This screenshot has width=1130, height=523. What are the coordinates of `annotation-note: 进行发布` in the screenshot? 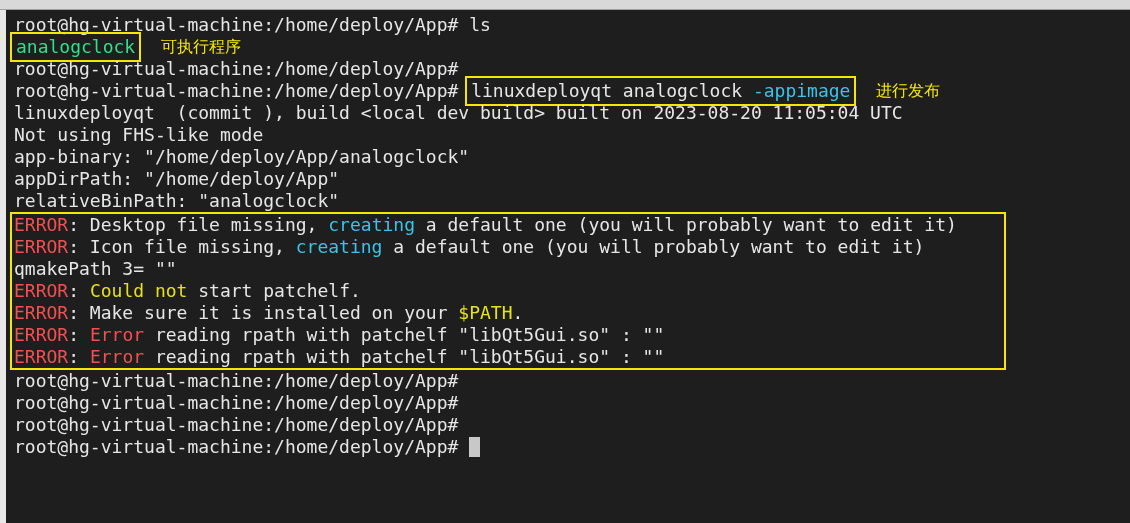 It's located at (908, 91).